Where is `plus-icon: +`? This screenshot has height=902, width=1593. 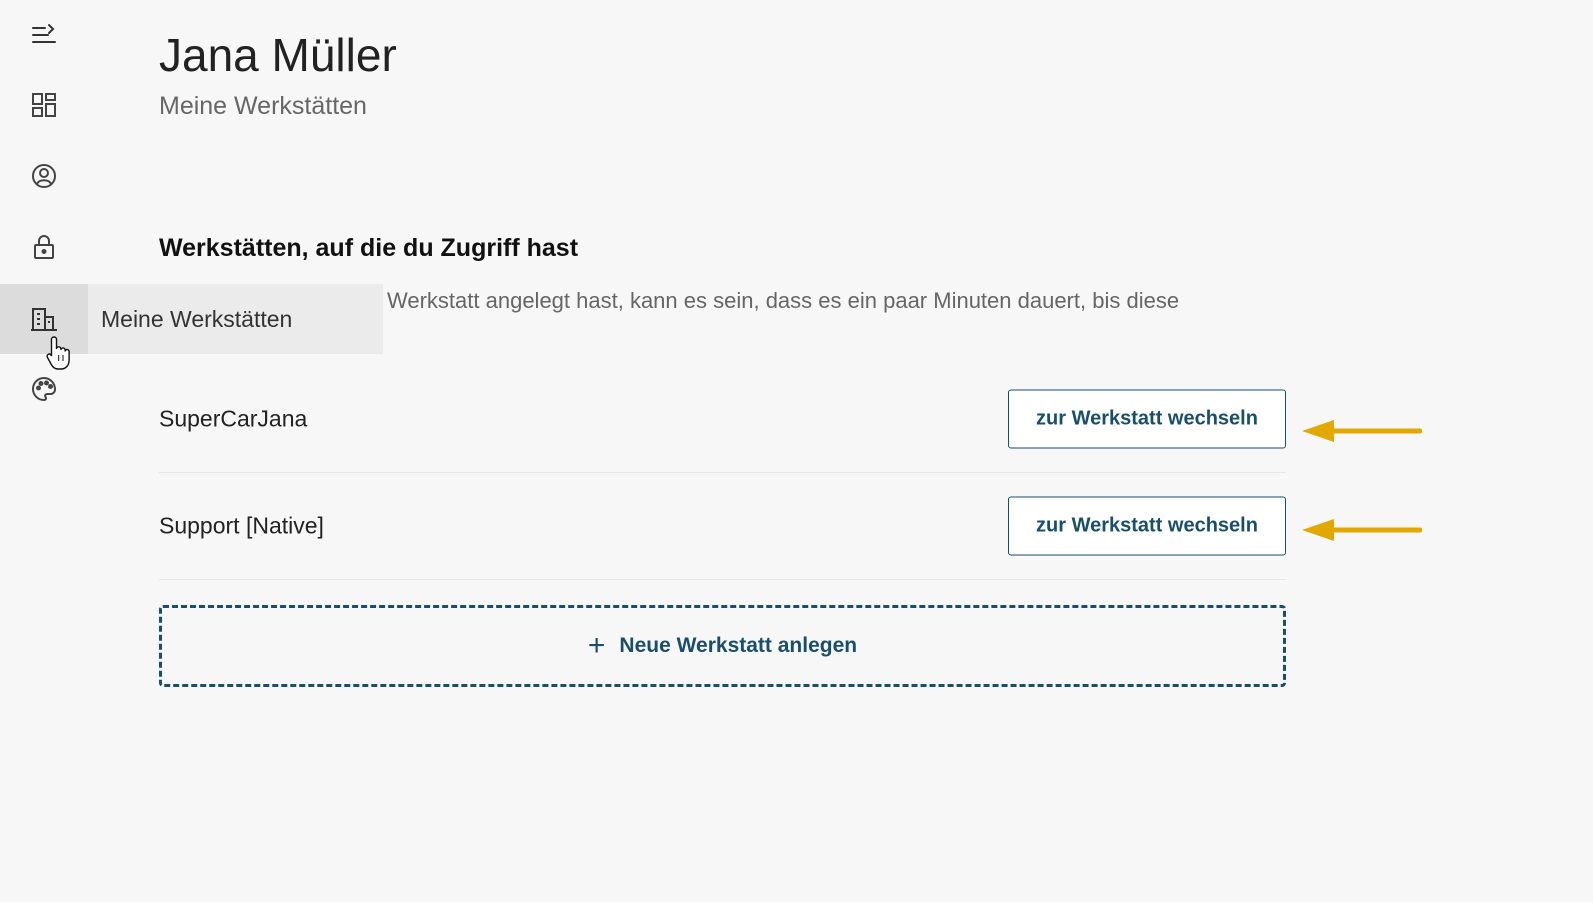 plus-icon: + is located at coordinates (596, 645).